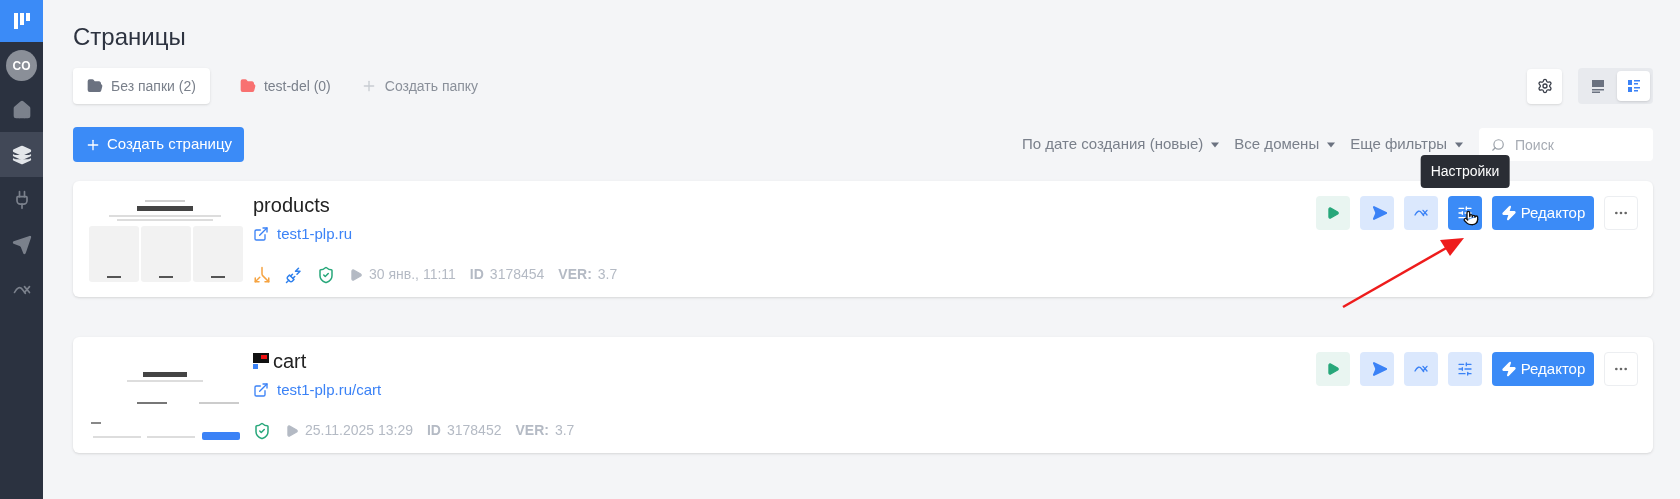 Image resolution: width=1680 pixels, height=499 pixels. What do you see at coordinates (21, 109) in the screenshot?
I see `home-icon` at bounding box center [21, 109].